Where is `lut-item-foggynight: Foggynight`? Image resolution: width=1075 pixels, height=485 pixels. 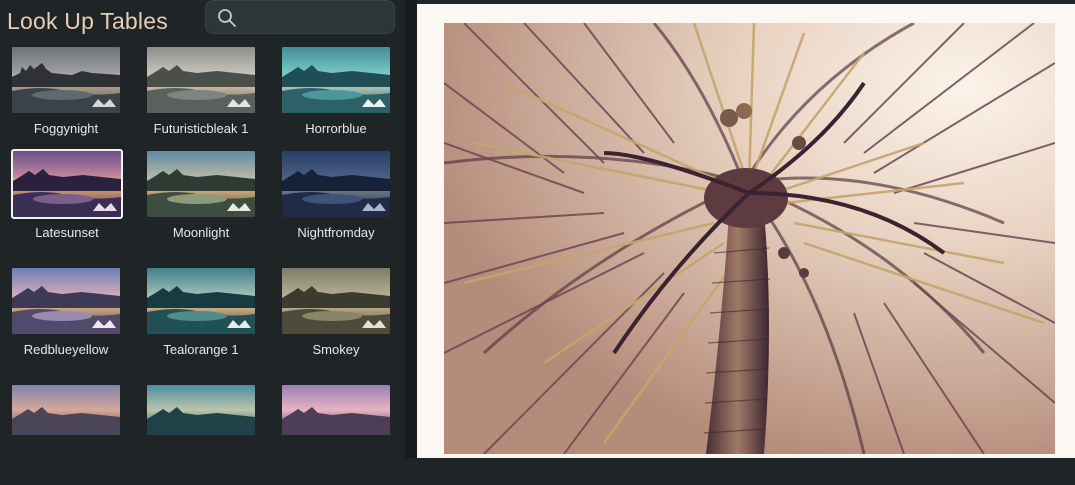 lut-item-foggynight: Foggynight is located at coordinates (67, 97).